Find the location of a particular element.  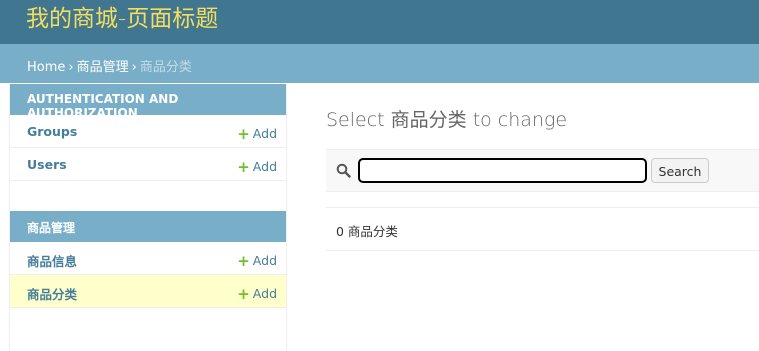

add-goods-info-link: + Add is located at coordinates (257, 260).